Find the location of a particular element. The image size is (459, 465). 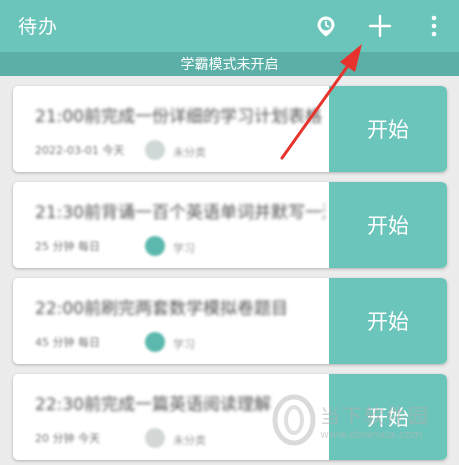

todo-meta: 2022-03-01 今天 is located at coordinates (80, 150).